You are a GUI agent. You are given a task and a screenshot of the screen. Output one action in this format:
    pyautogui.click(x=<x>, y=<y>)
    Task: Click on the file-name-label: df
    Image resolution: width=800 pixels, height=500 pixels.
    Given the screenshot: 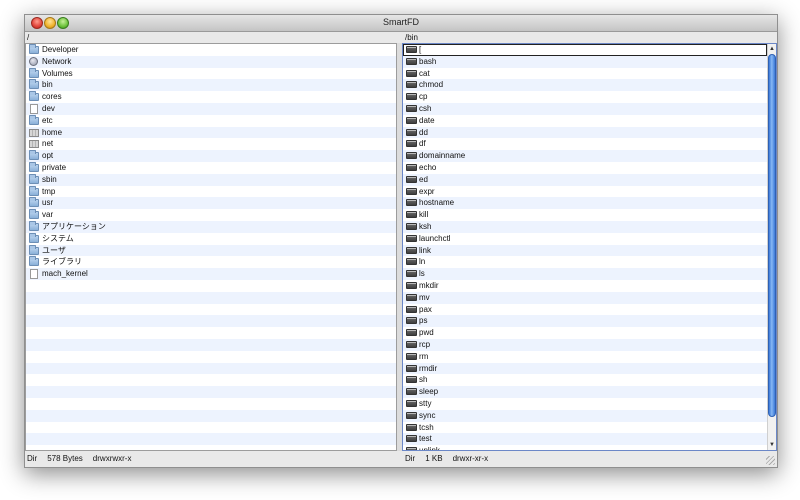 What is the action you would take?
    pyautogui.click(x=422, y=144)
    